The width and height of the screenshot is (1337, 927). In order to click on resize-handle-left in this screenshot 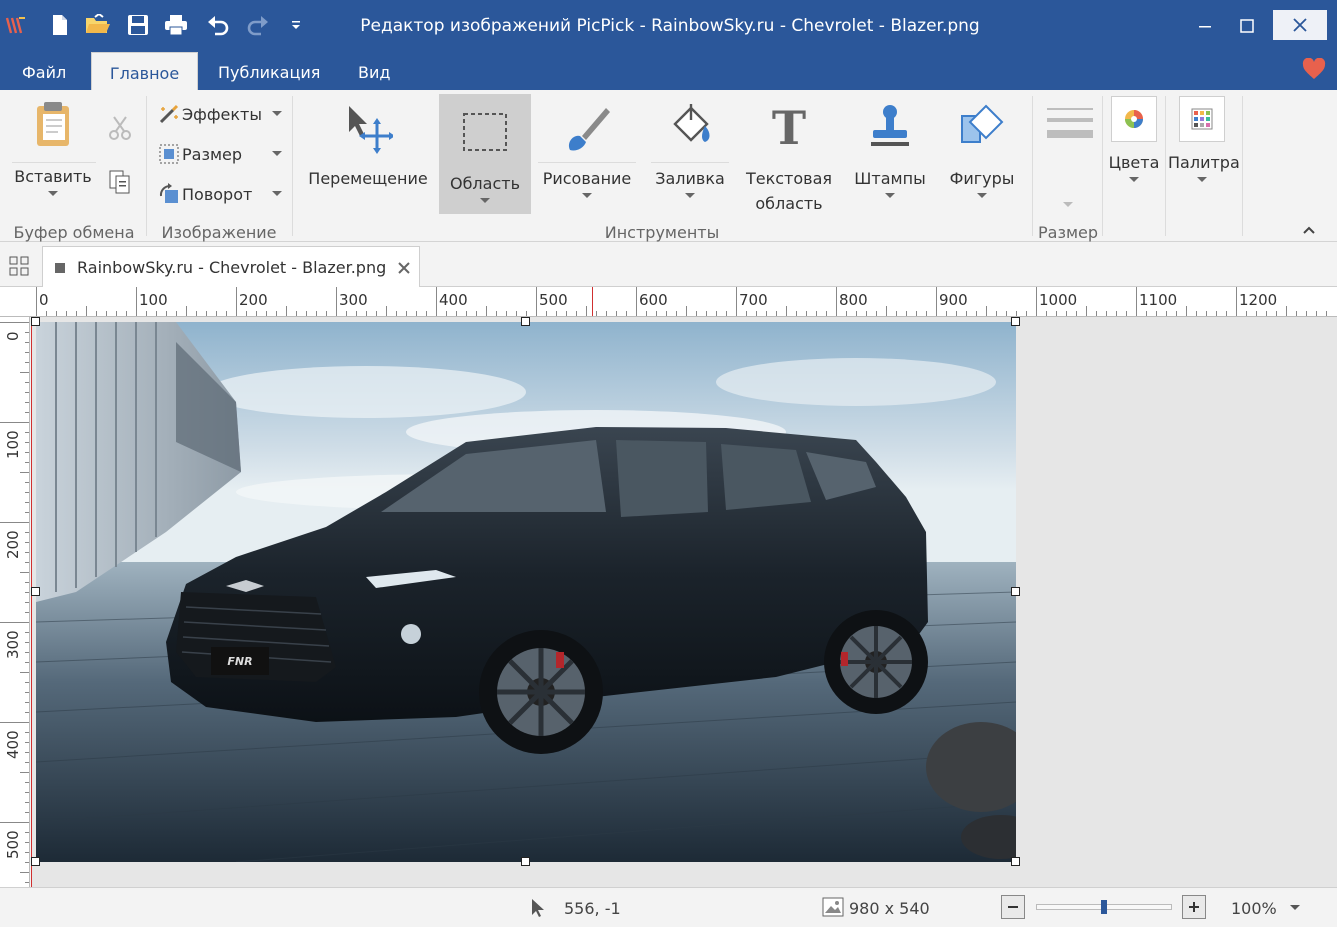, I will do `click(35, 591)`.